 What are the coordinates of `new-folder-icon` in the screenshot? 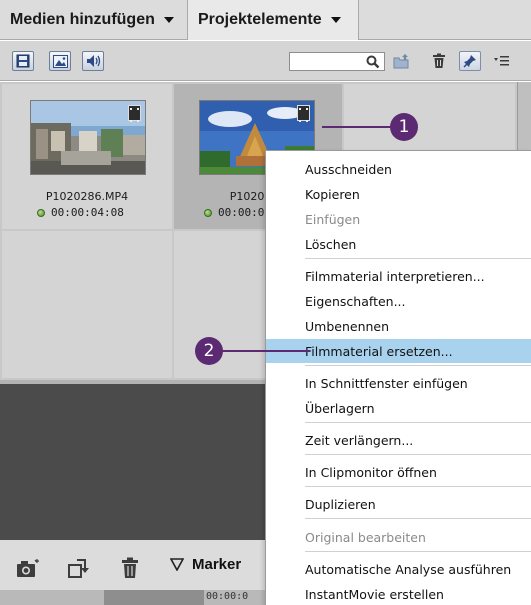 It's located at (401, 61).